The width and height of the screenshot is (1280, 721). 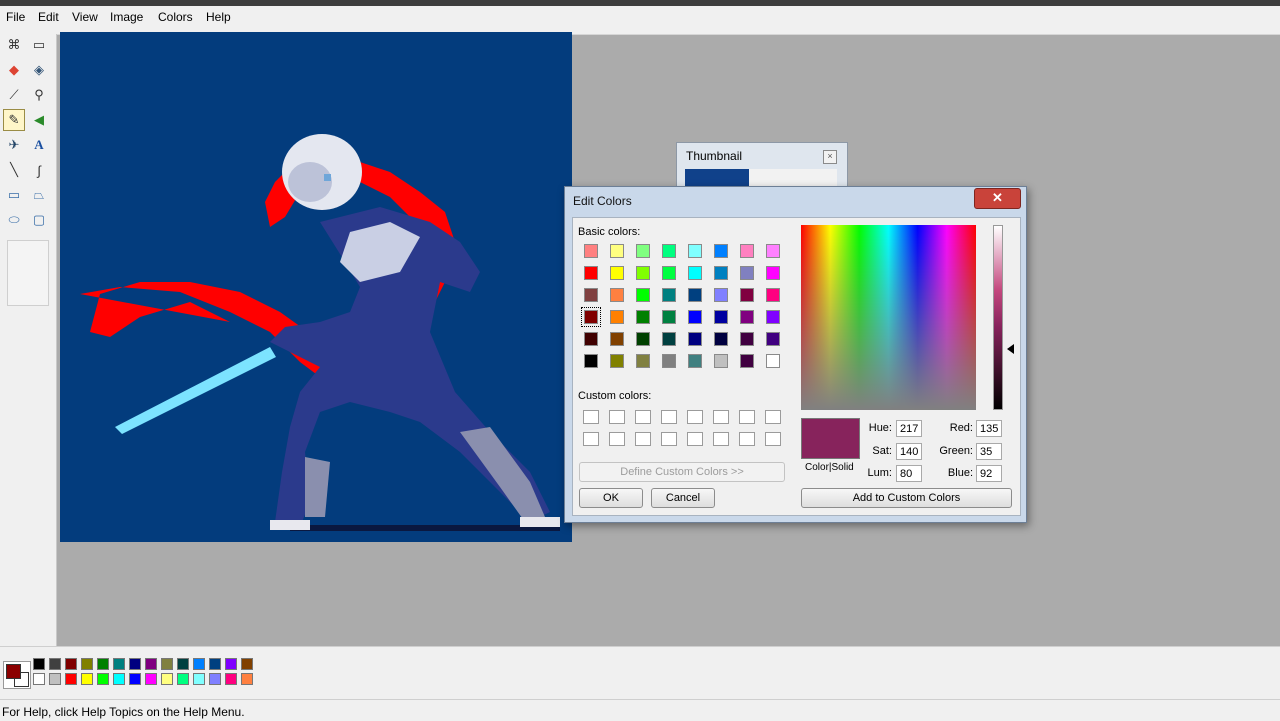 What do you see at coordinates (14, 70) in the screenshot?
I see `eraser-icon: ◆` at bounding box center [14, 70].